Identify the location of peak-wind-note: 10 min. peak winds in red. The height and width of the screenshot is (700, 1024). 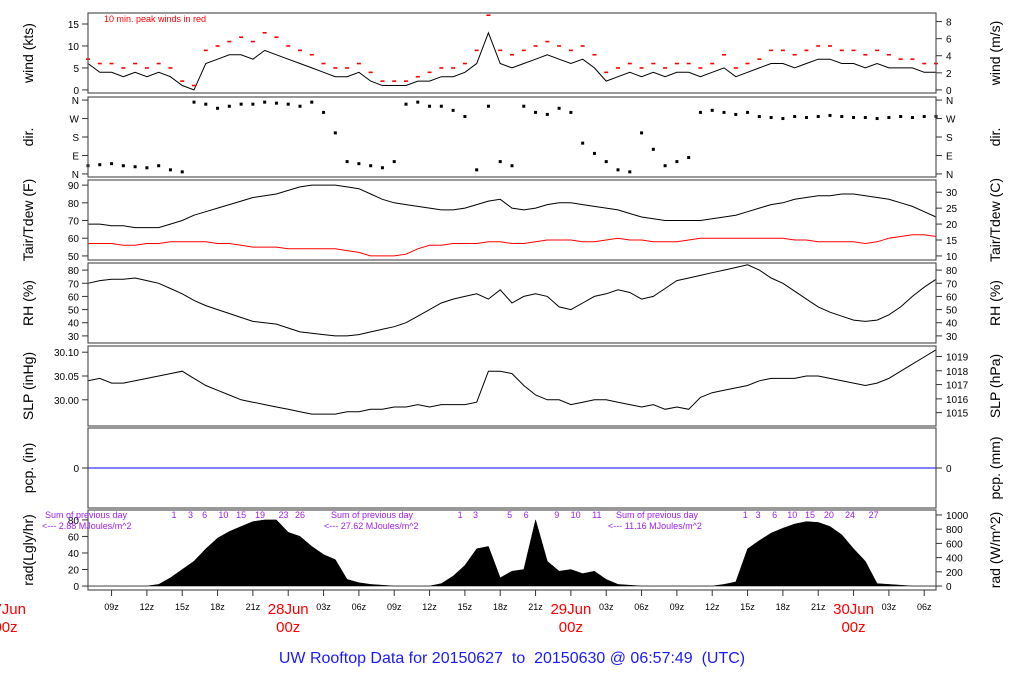
(155, 19).